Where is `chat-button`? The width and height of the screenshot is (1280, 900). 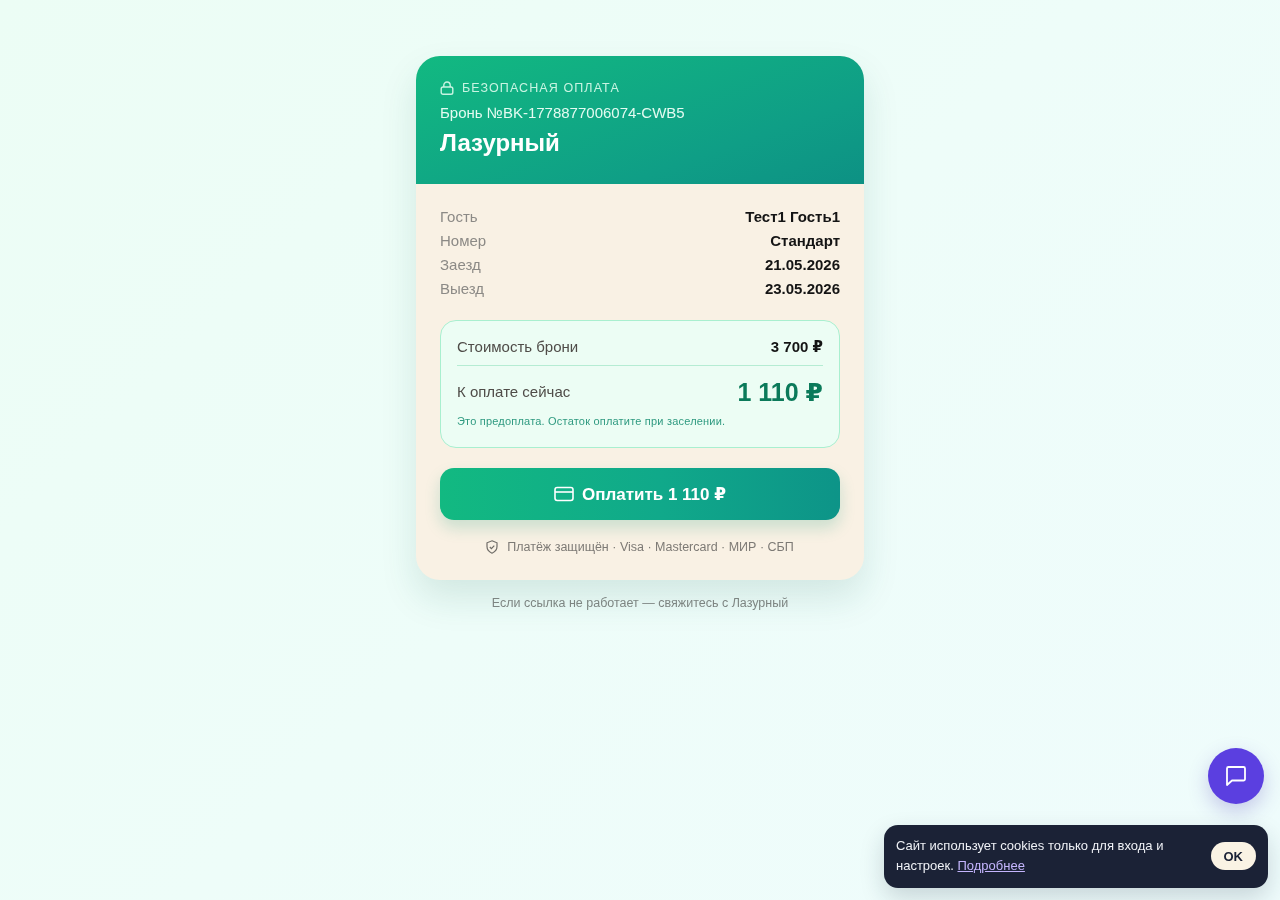
chat-button is located at coordinates (1236, 776).